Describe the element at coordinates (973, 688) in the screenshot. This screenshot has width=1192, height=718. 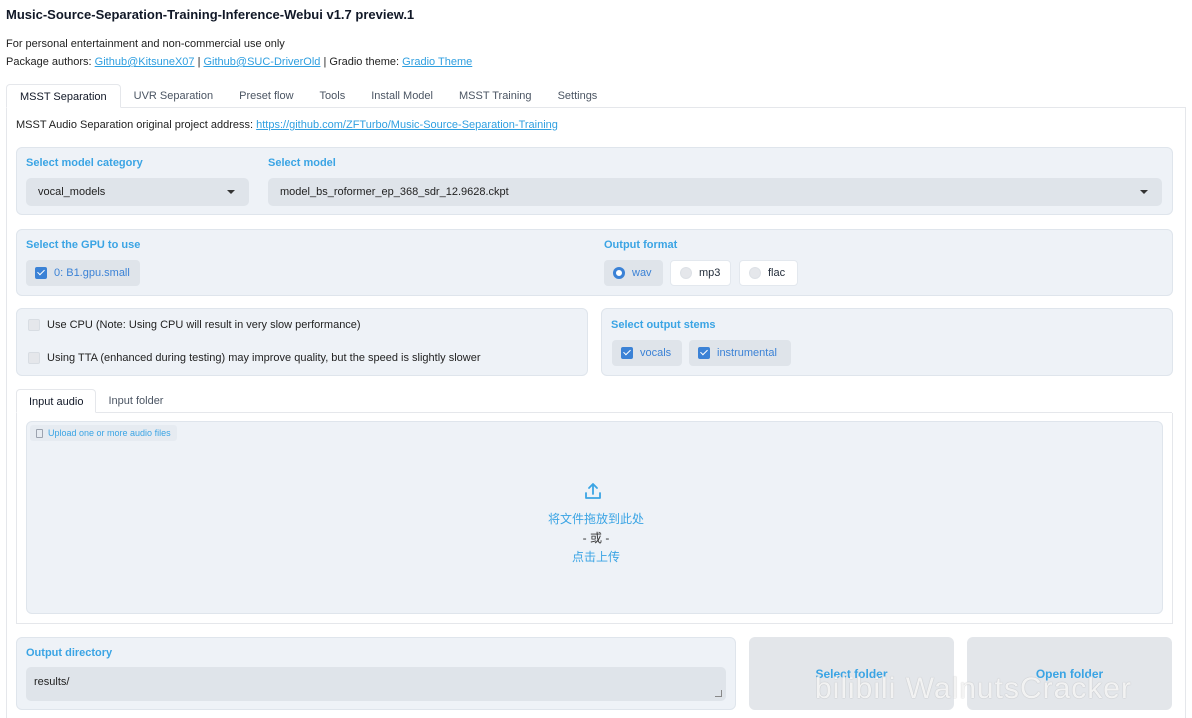
I see `watermark: bilibili WalnutsCracker` at that location.